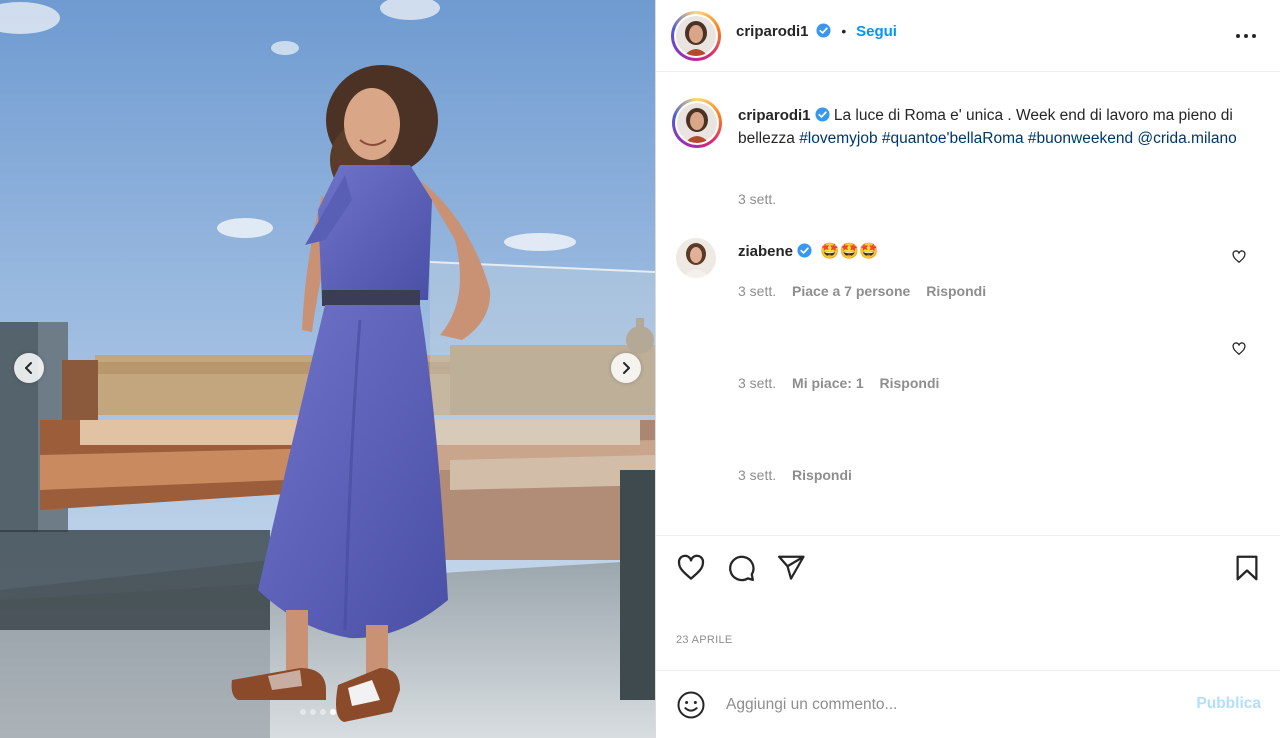 This screenshot has width=1280, height=738. Describe the element at coordinates (828, 383) in the screenshot. I see `comment-likes: Mi piace: 1` at that location.